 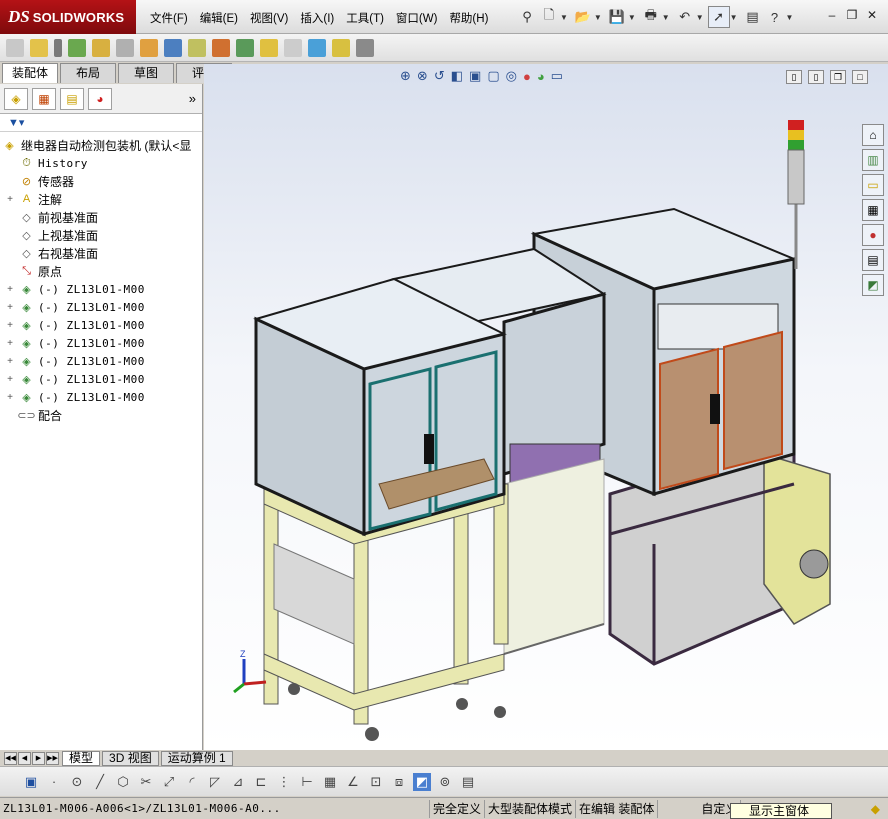 I want to click on tab-model: 模型, so click(x=81, y=758).